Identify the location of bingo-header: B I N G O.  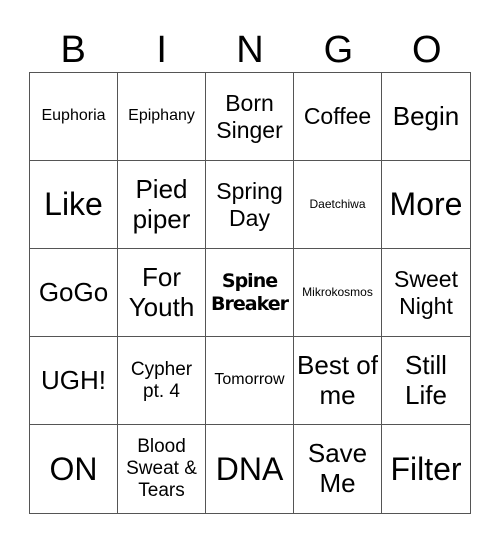
(250, 50).